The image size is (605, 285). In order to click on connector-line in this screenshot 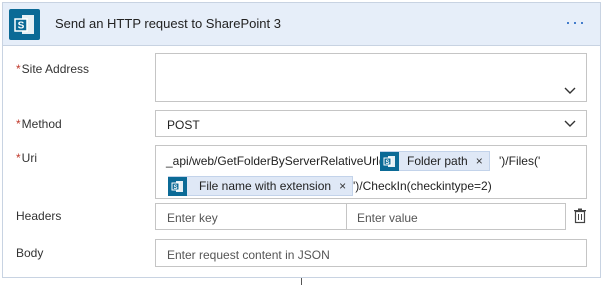, I will do `click(301, 281)`.